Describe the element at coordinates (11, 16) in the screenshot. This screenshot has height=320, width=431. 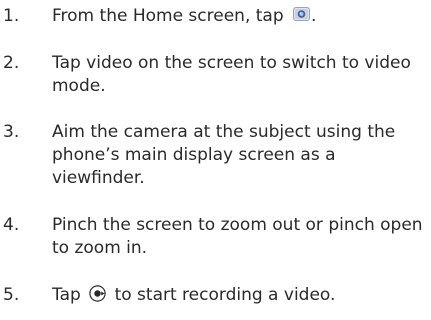
I see `step-number: 1.` at that location.